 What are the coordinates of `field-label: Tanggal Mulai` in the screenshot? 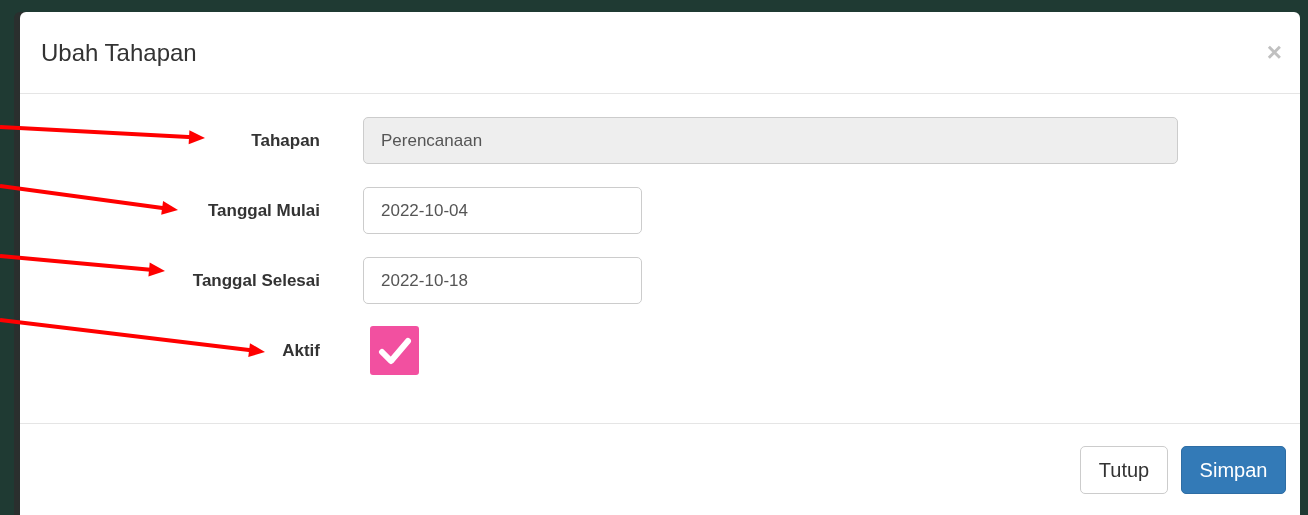 It's located at (263, 210).